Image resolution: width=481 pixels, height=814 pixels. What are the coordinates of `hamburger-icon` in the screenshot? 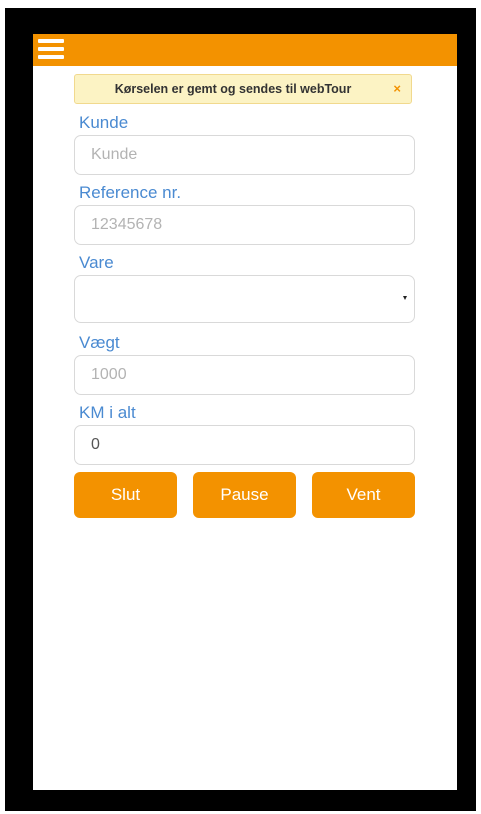 It's located at (51, 49).